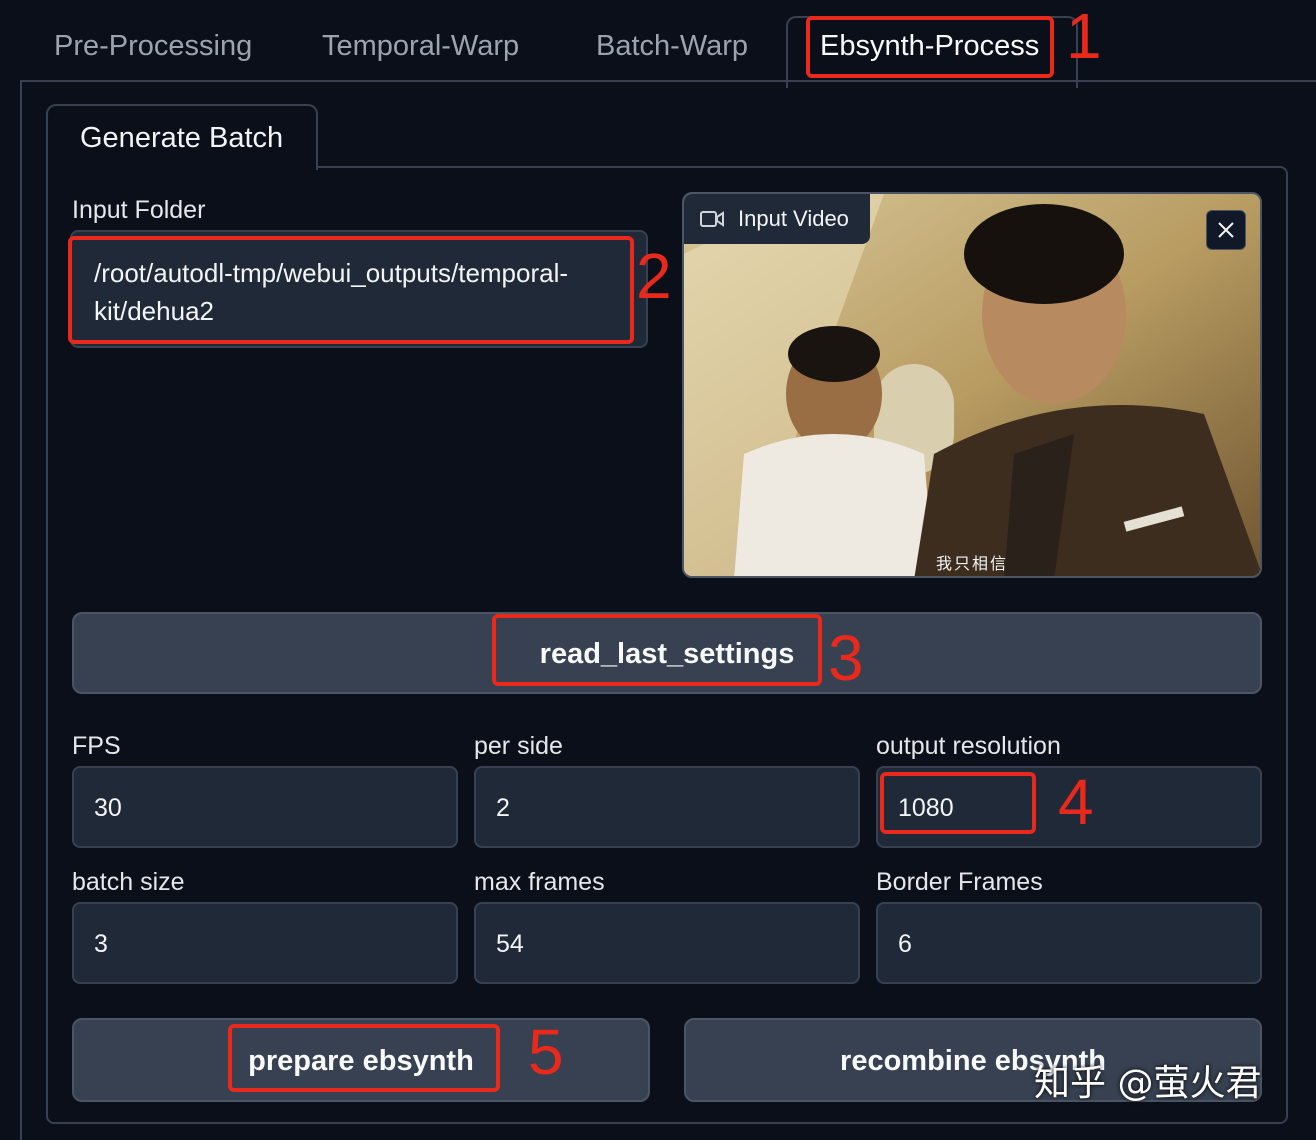 The width and height of the screenshot is (1316, 1140). What do you see at coordinates (265, 807) in the screenshot?
I see `fps-field: 30` at bounding box center [265, 807].